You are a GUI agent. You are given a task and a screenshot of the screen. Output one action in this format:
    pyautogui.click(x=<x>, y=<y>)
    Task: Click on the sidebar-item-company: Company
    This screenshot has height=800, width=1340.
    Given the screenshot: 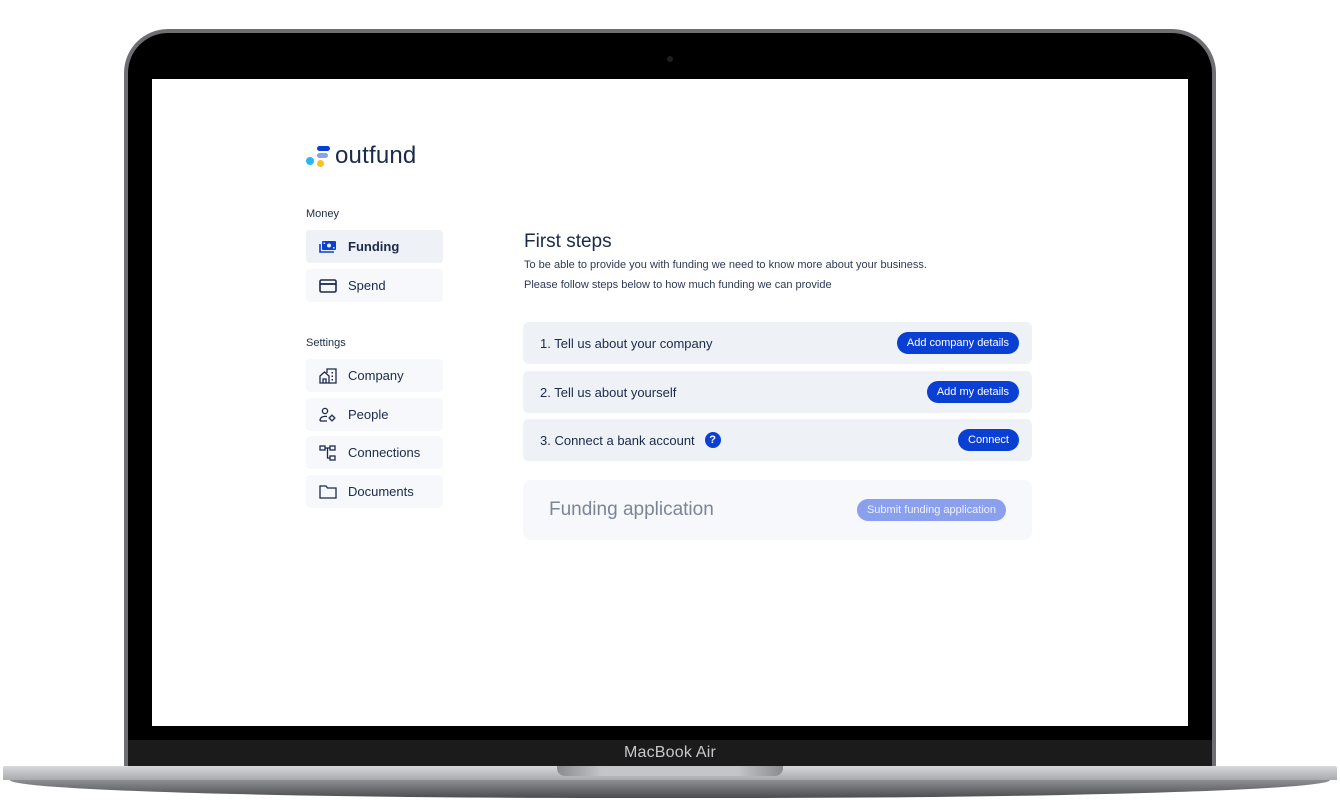 What is the action you would take?
    pyautogui.click(x=374, y=375)
    